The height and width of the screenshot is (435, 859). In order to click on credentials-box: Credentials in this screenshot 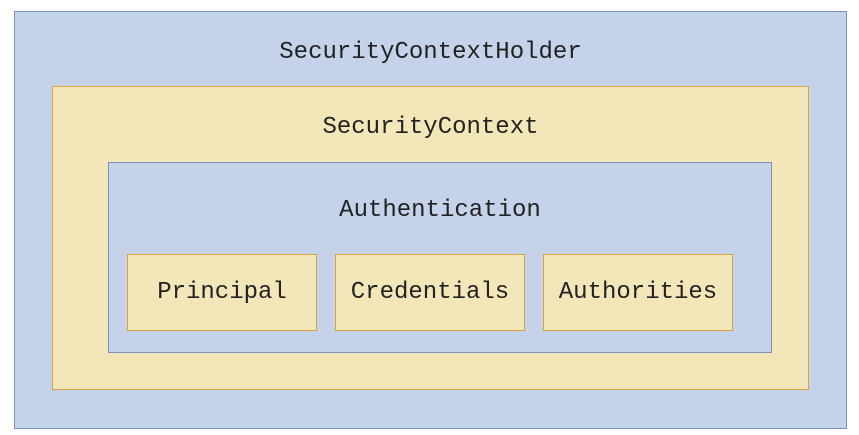, I will do `click(430, 292)`.